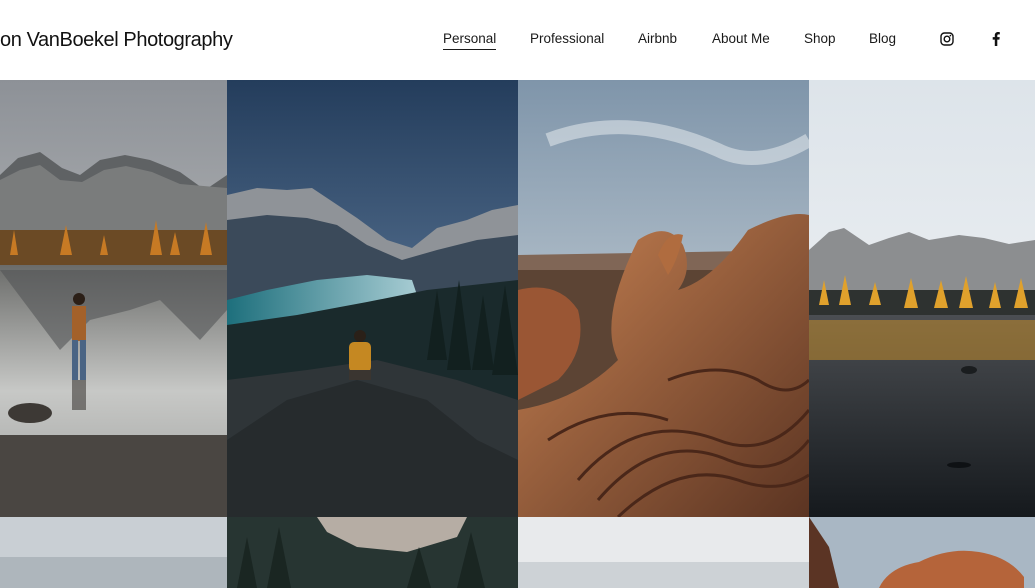 The image size is (1035, 588). Describe the element at coordinates (470, 40) in the screenshot. I see `nav-link-personal: Personal` at that location.